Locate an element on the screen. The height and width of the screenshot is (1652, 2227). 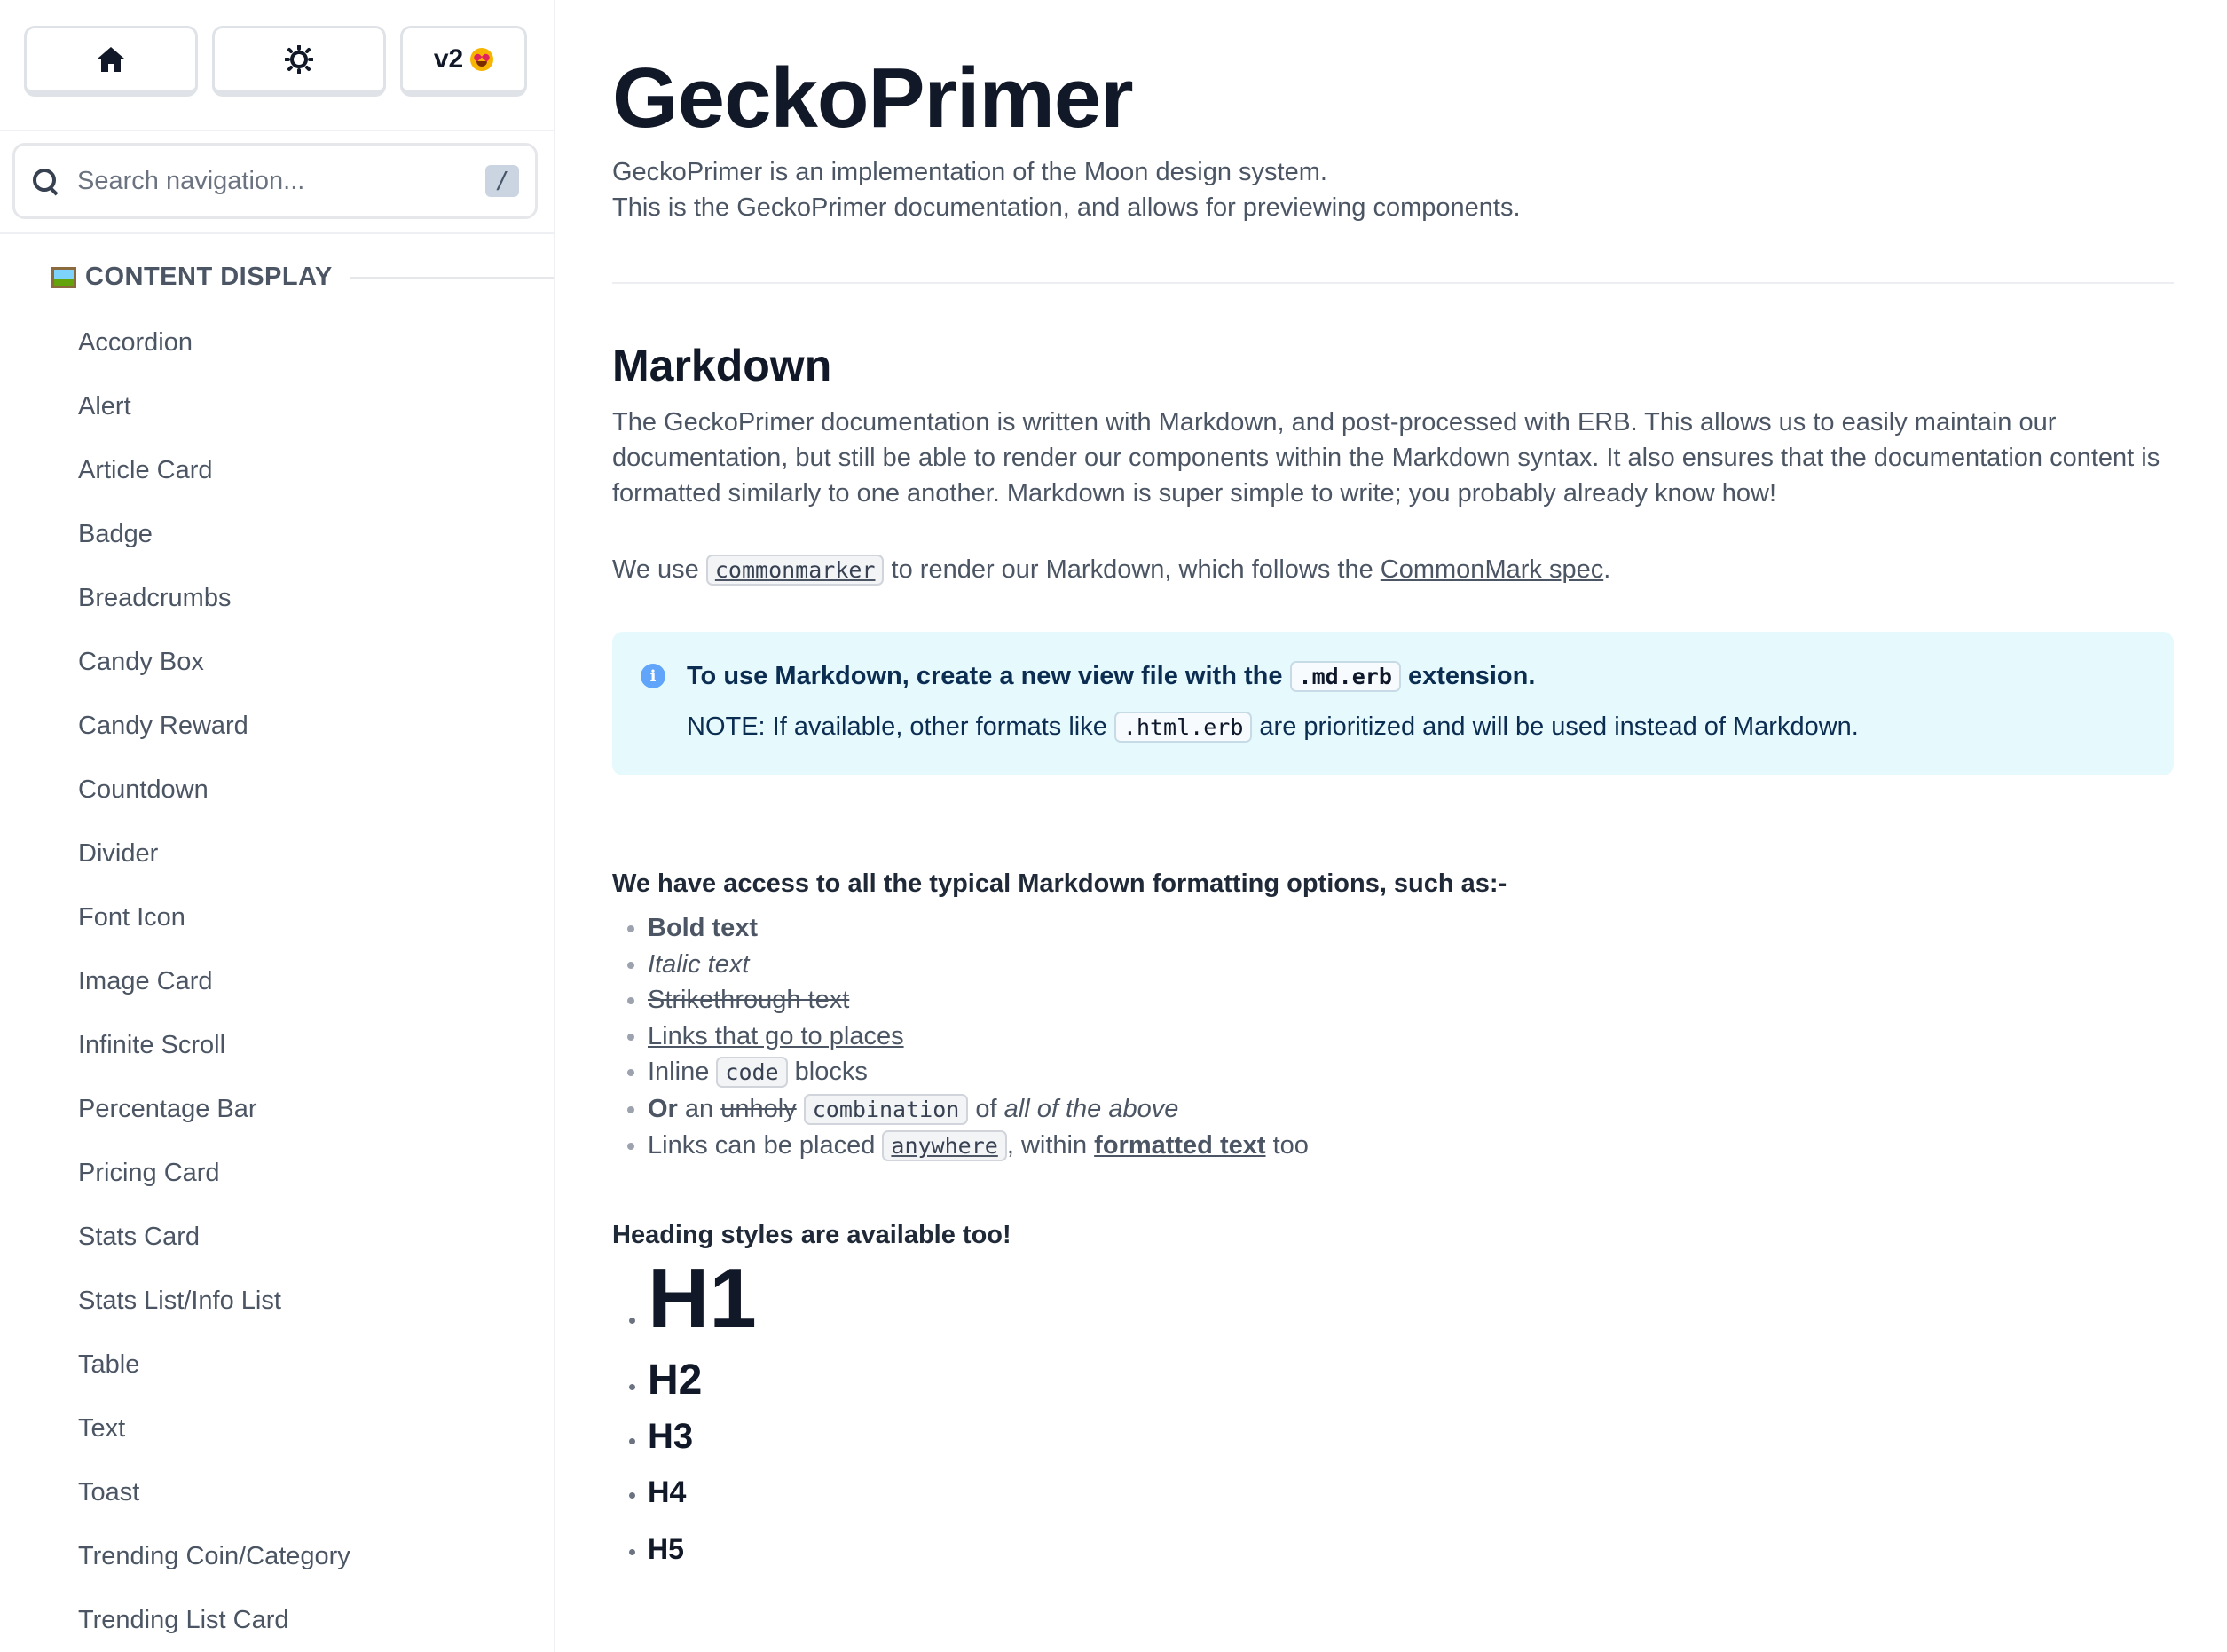
sidebar-item-percentage-bar: Percentage Bar is located at coordinates (277, 1109).